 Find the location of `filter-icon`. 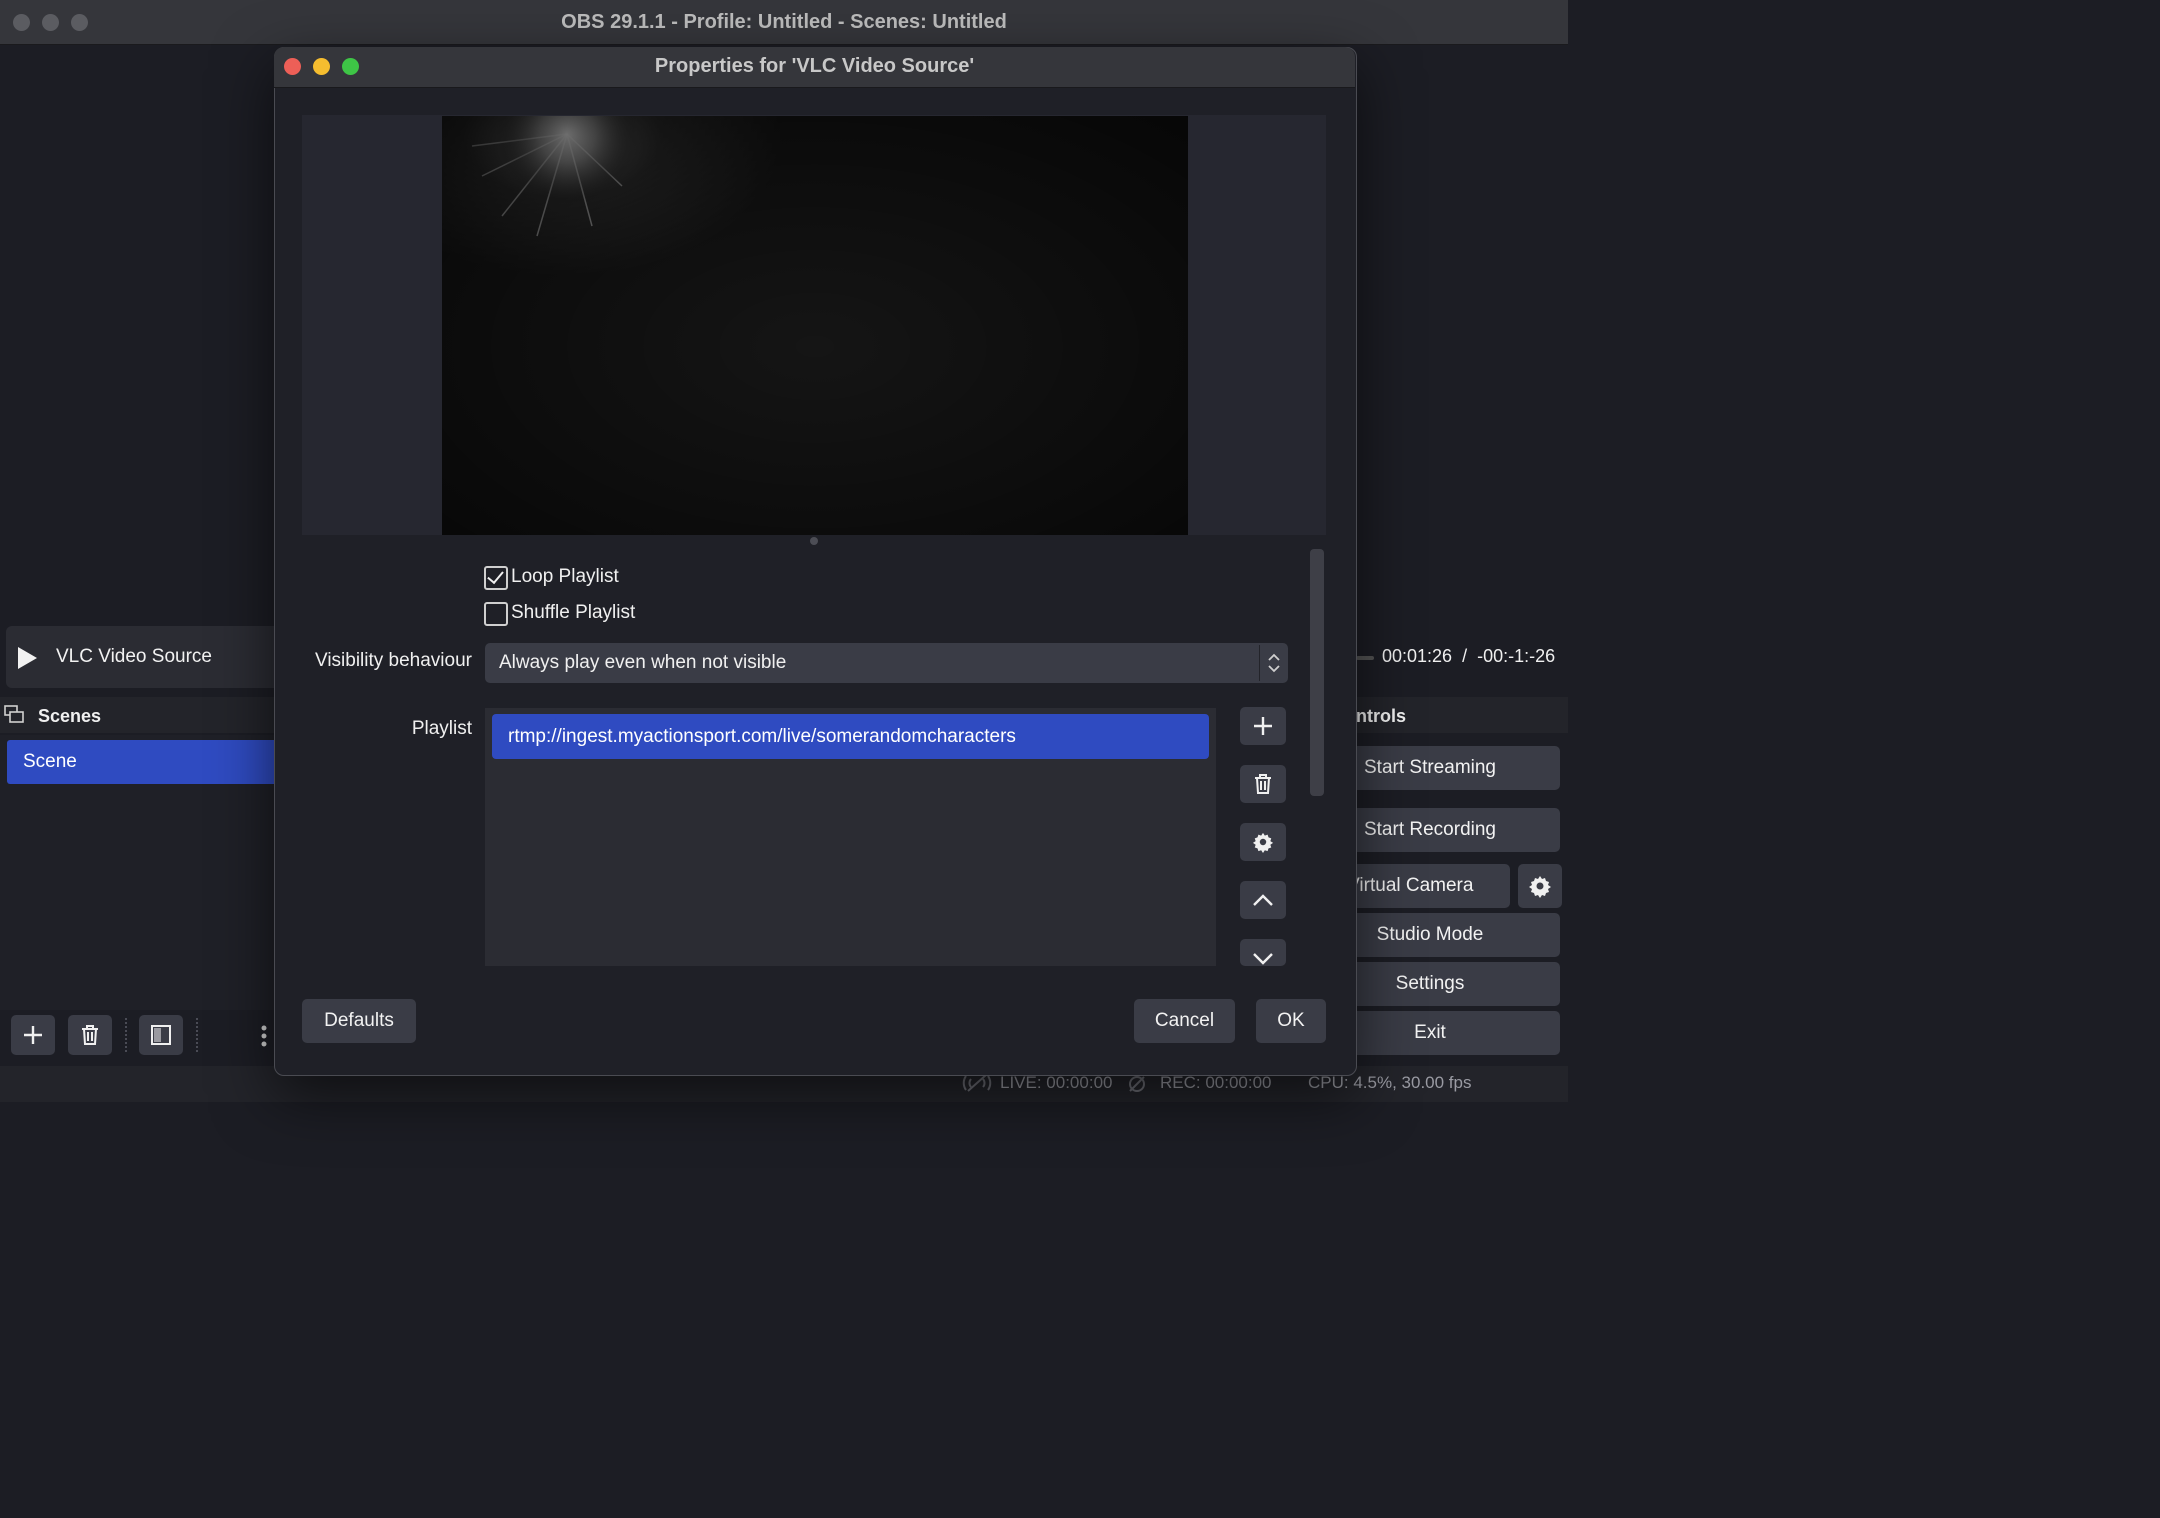

filter-icon is located at coordinates (161, 1035).